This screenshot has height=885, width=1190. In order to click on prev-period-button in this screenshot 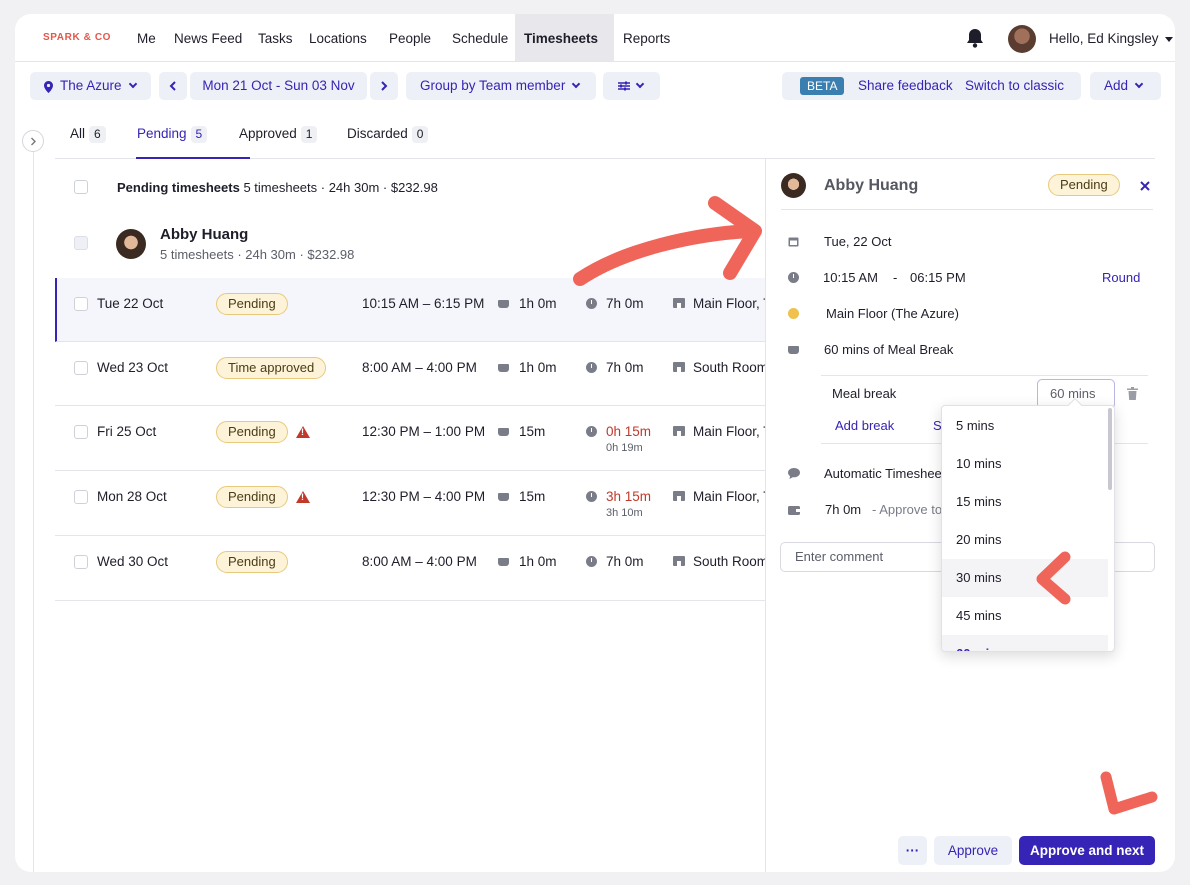, I will do `click(173, 86)`.